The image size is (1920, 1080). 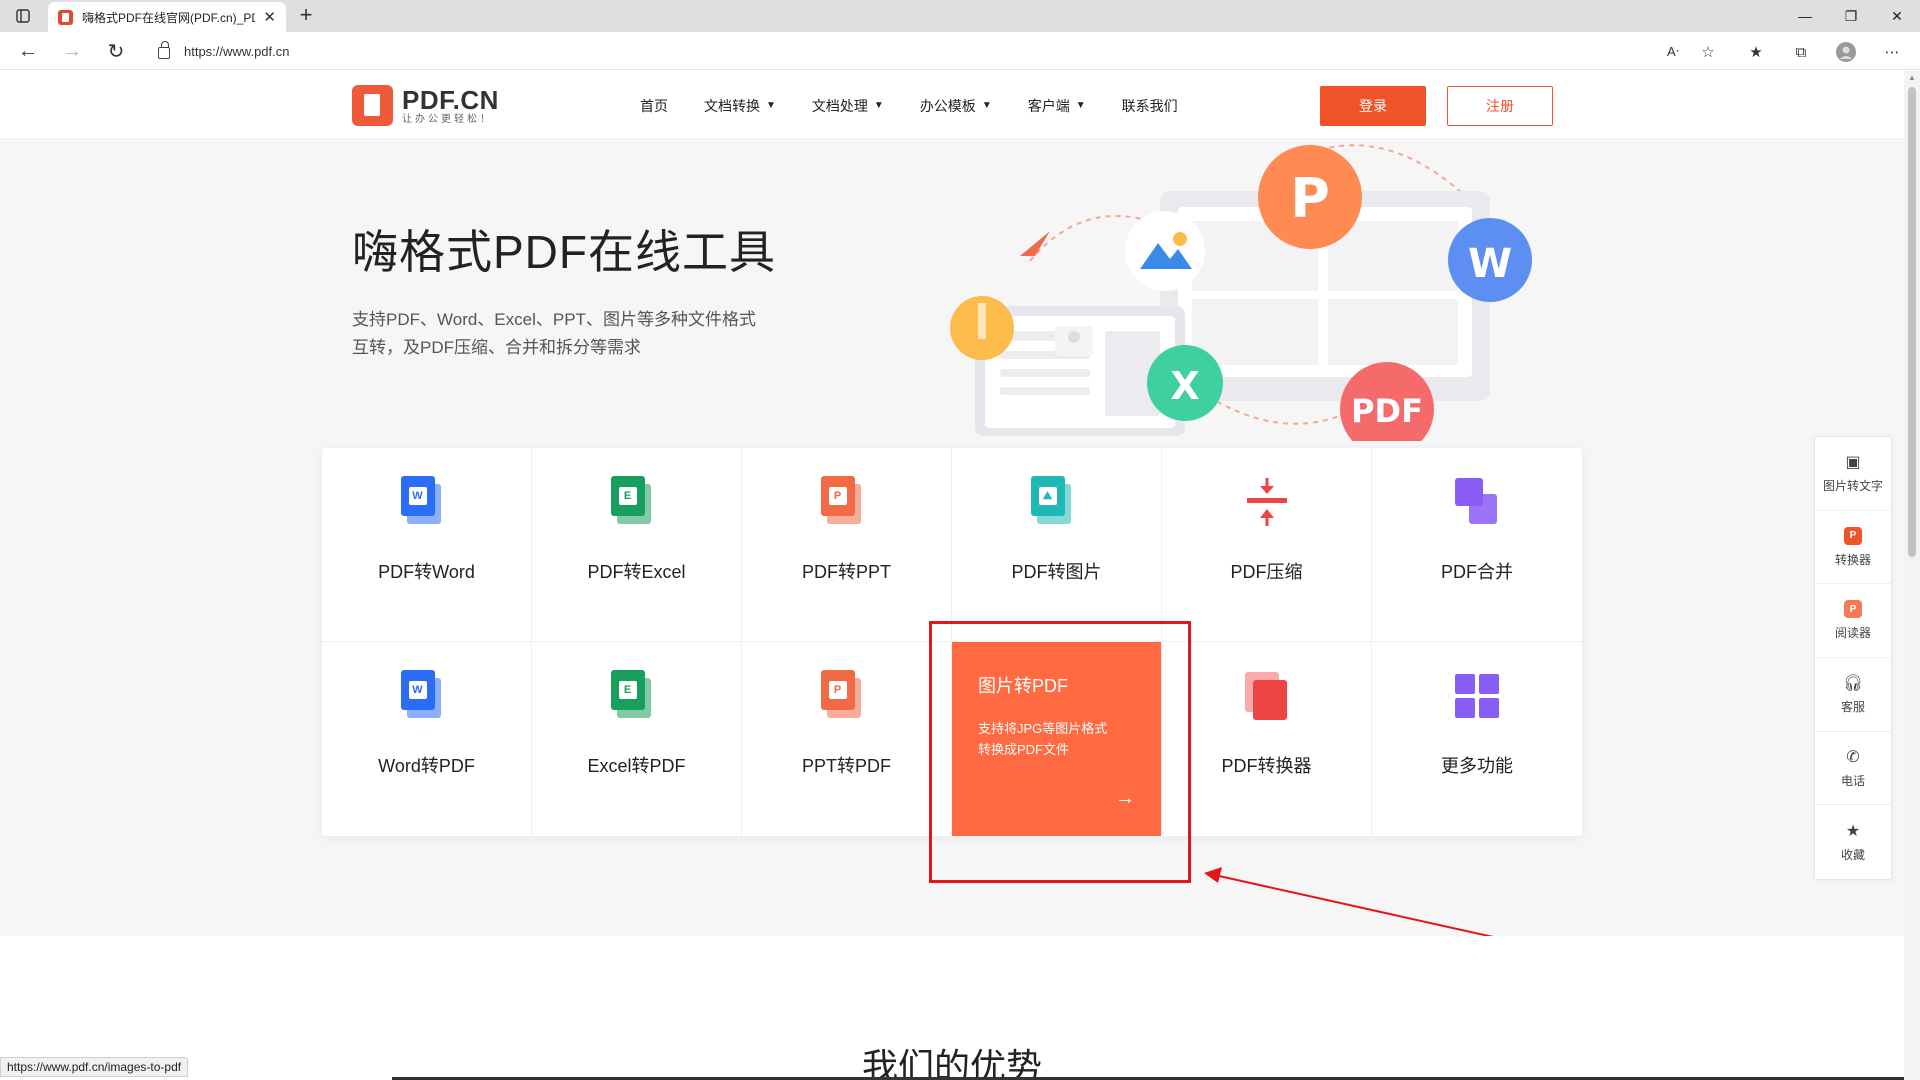 What do you see at coordinates (1184, 386) in the screenshot?
I see `illus-x-letter: X` at bounding box center [1184, 386].